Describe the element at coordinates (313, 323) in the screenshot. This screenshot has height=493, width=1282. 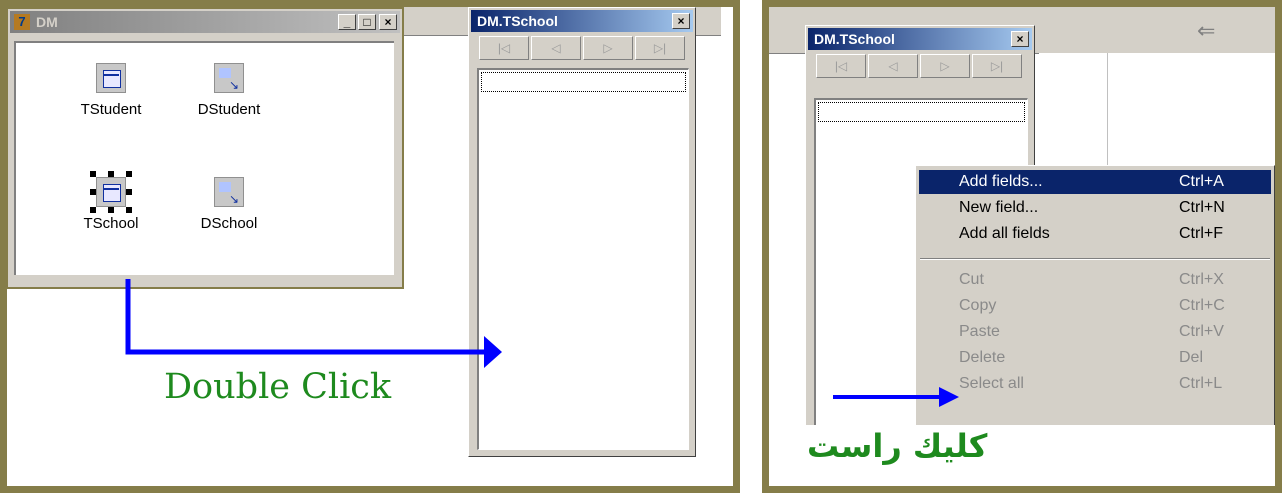
I see `arrow-double-click` at that location.